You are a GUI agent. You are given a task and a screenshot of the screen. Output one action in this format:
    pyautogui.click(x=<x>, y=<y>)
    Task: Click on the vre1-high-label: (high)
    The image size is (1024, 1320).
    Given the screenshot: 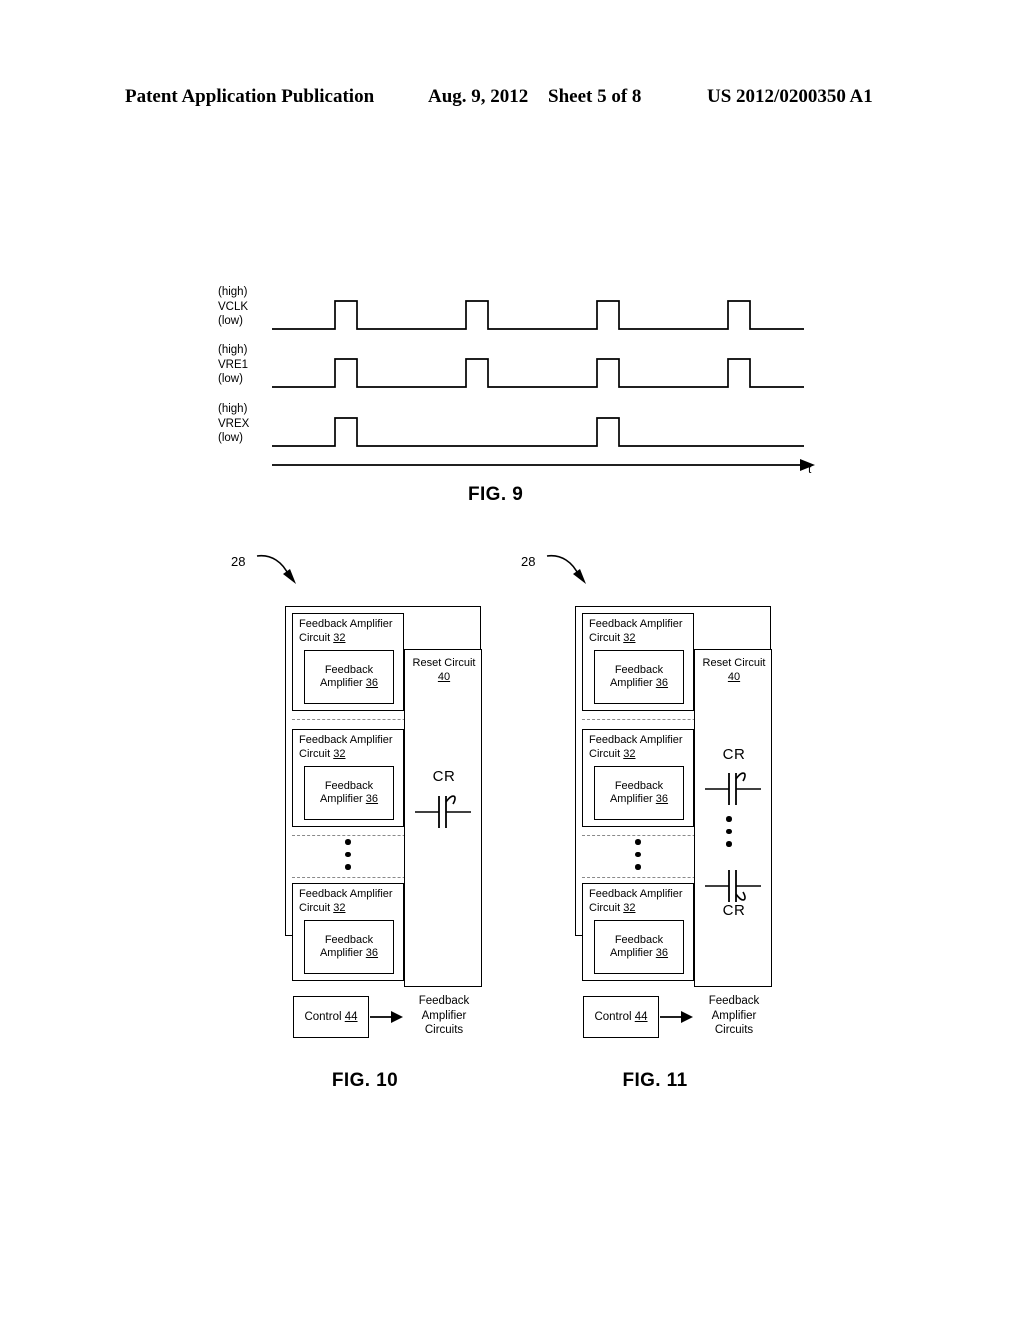 What is the action you would take?
    pyautogui.click(x=233, y=350)
    